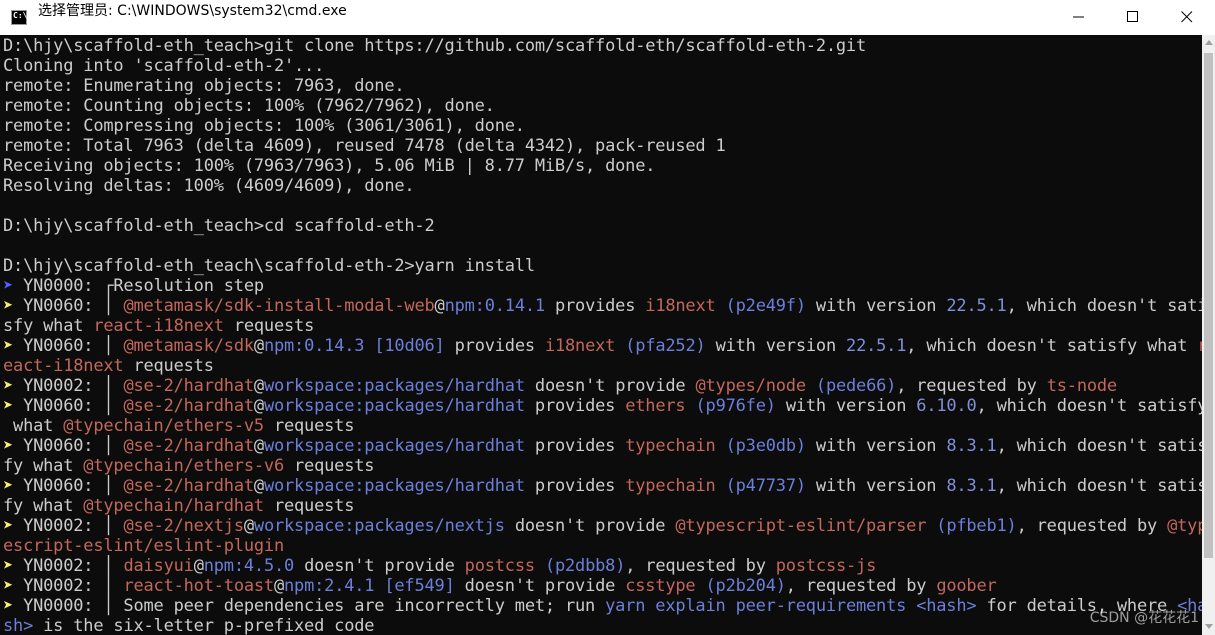  Describe the element at coordinates (1208, 305) in the screenshot. I see `scrollbar-thumb` at that location.